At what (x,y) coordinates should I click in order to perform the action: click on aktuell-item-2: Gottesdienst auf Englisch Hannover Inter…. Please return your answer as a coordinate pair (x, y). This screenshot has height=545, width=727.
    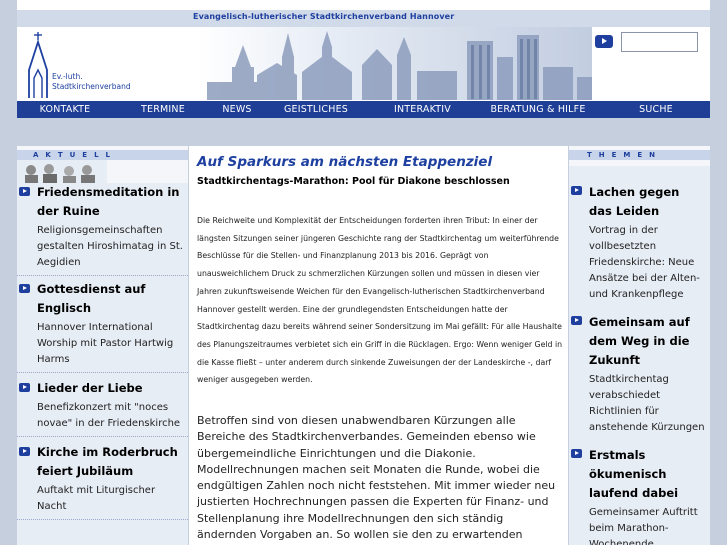
    Looking at the image, I should click on (102, 324).